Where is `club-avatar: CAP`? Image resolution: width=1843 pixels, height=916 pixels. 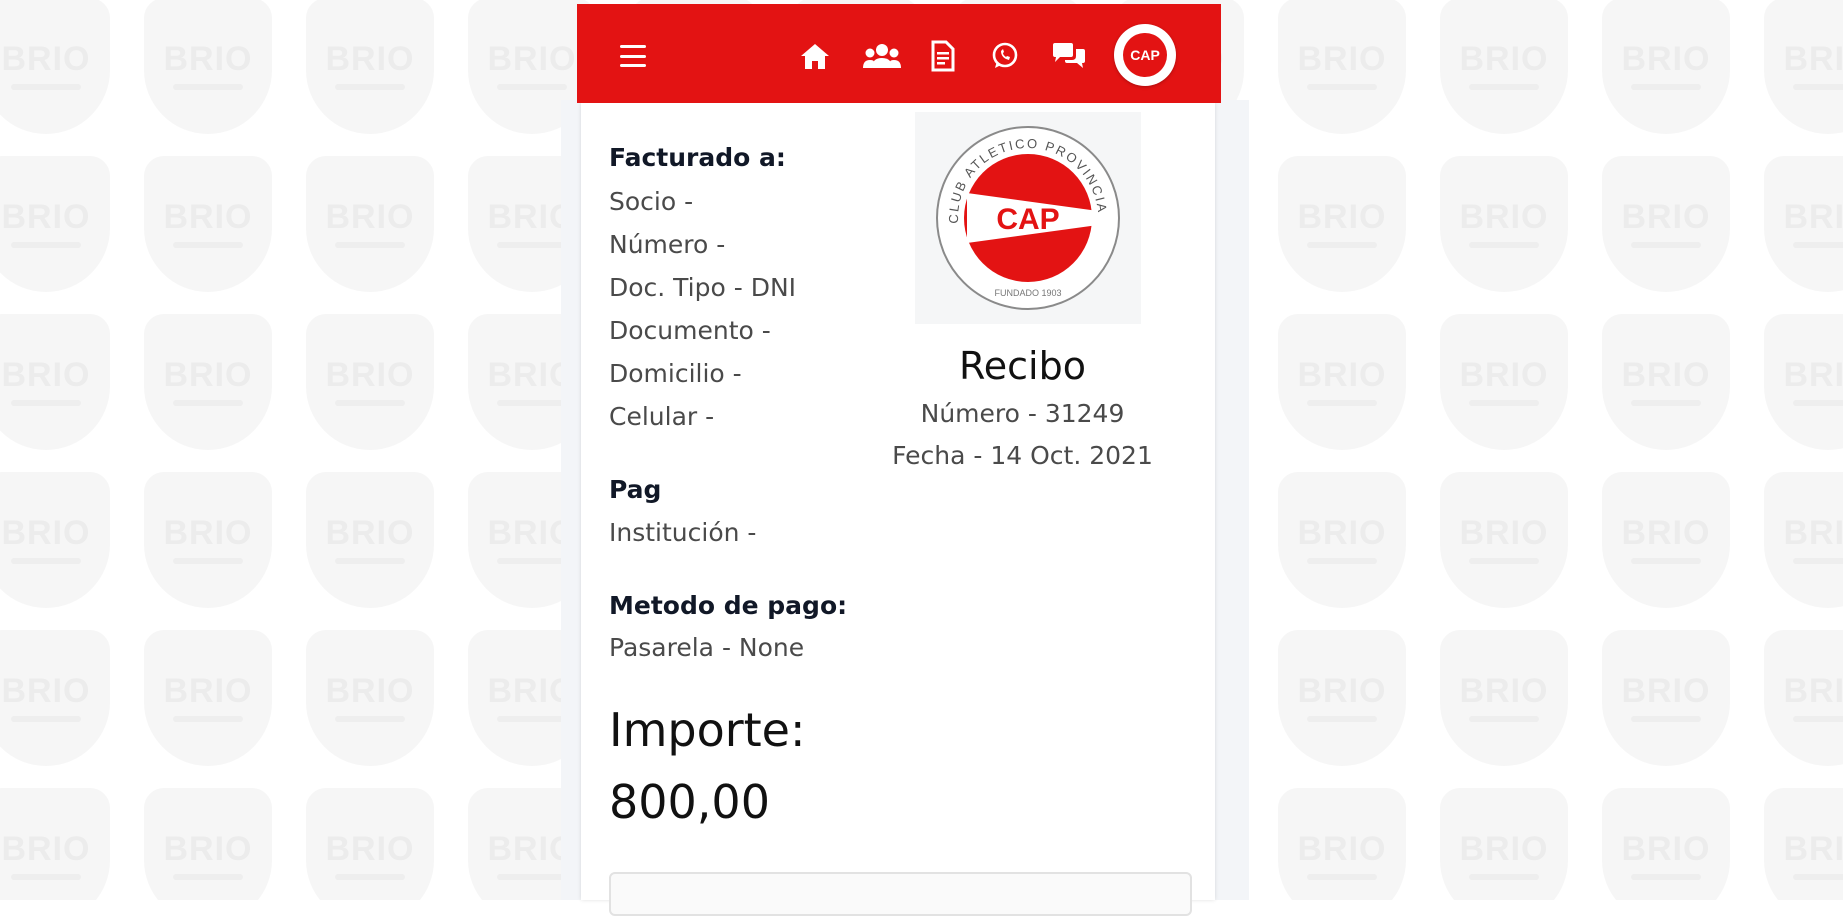
club-avatar: CAP is located at coordinates (1145, 55).